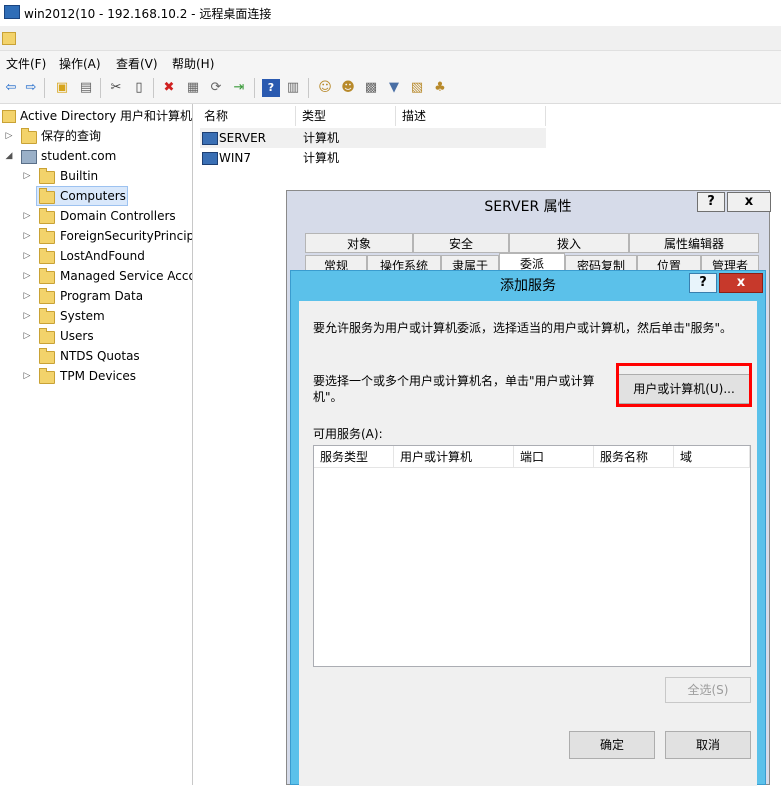 The height and width of the screenshot is (786, 781). What do you see at coordinates (293, 88) in the screenshot?
I see `show-action-pane-icon: ▥` at bounding box center [293, 88].